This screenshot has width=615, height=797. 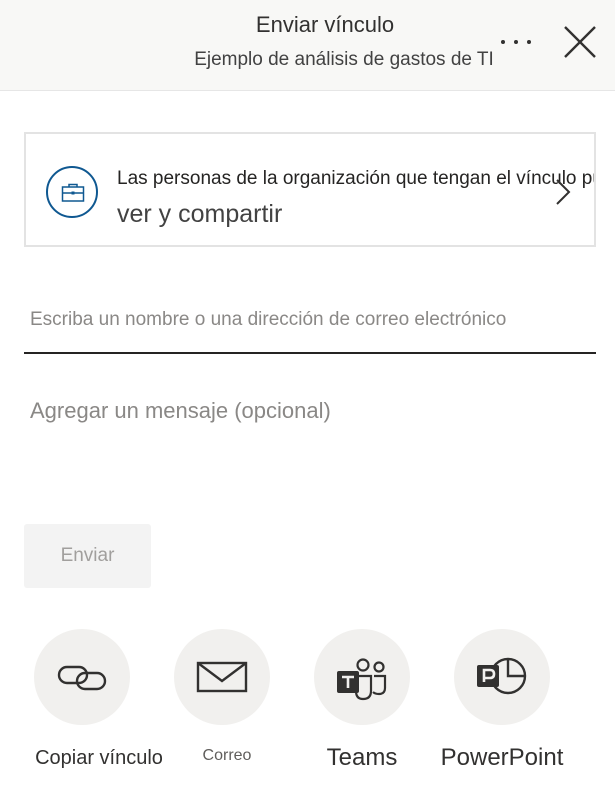 I want to click on more-horizontal-icon, so click(x=503, y=42).